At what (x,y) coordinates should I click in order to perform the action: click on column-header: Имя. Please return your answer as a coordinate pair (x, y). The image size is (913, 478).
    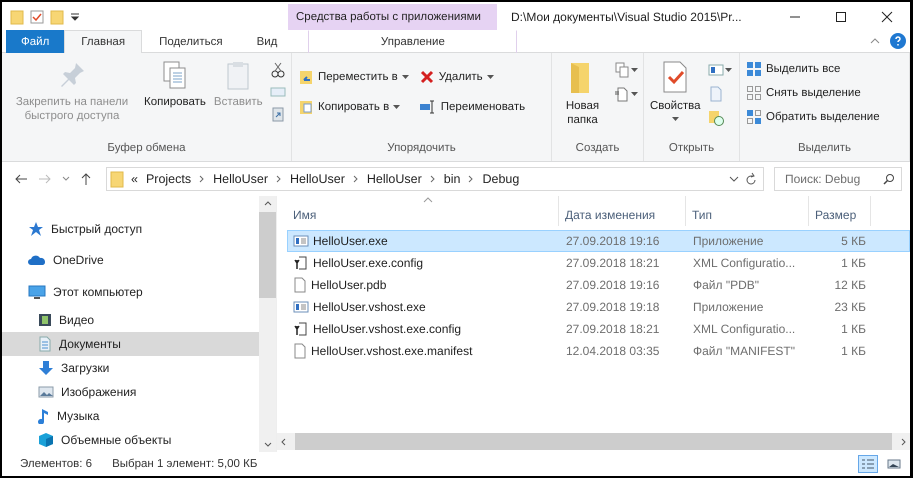
    Looking at the image, I should click on (423, 211).